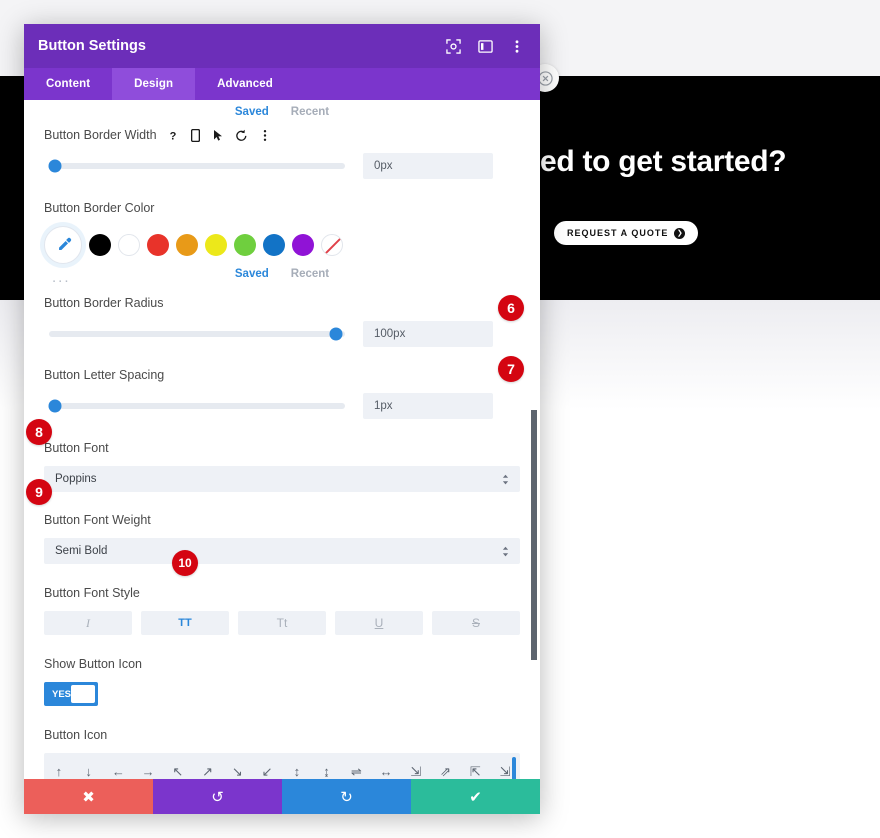  Describe the element at coordinates (303, 245) in the screenshot. I see `swatch-purple` at that location.